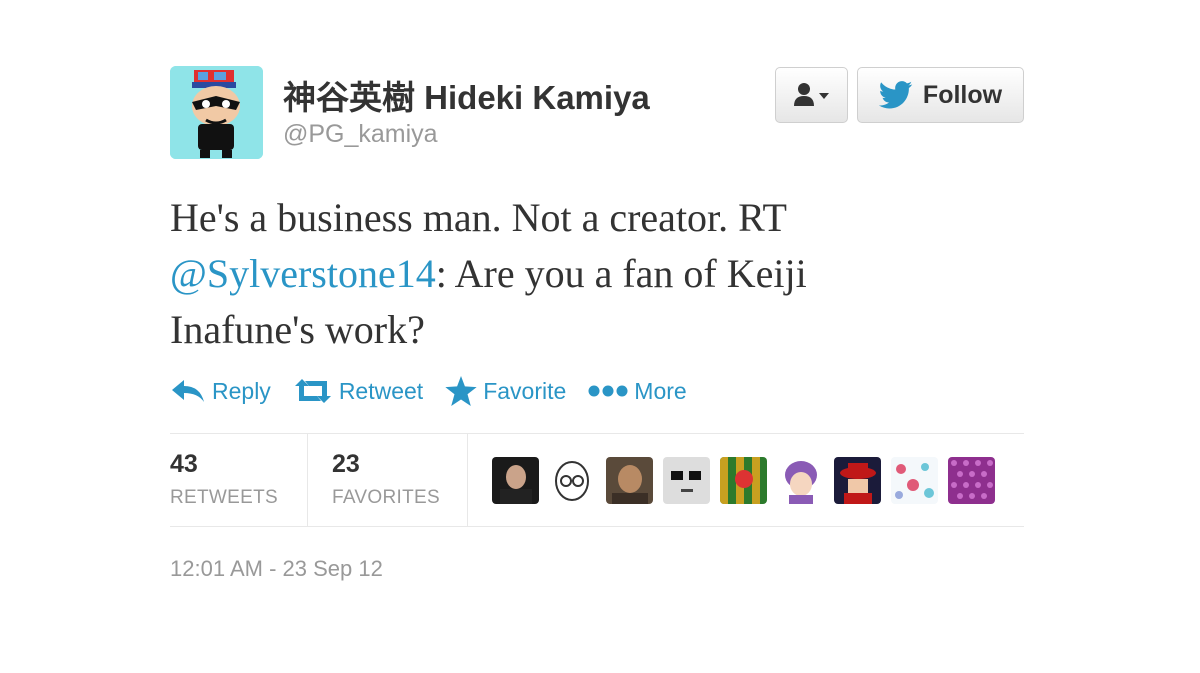 The width and height of the screenshot is (1200, 673). What do you see at coordinates (224, 497) in the screenshot?
I see `retweets-label: RETWEETS` at bounding box center [224, 497].